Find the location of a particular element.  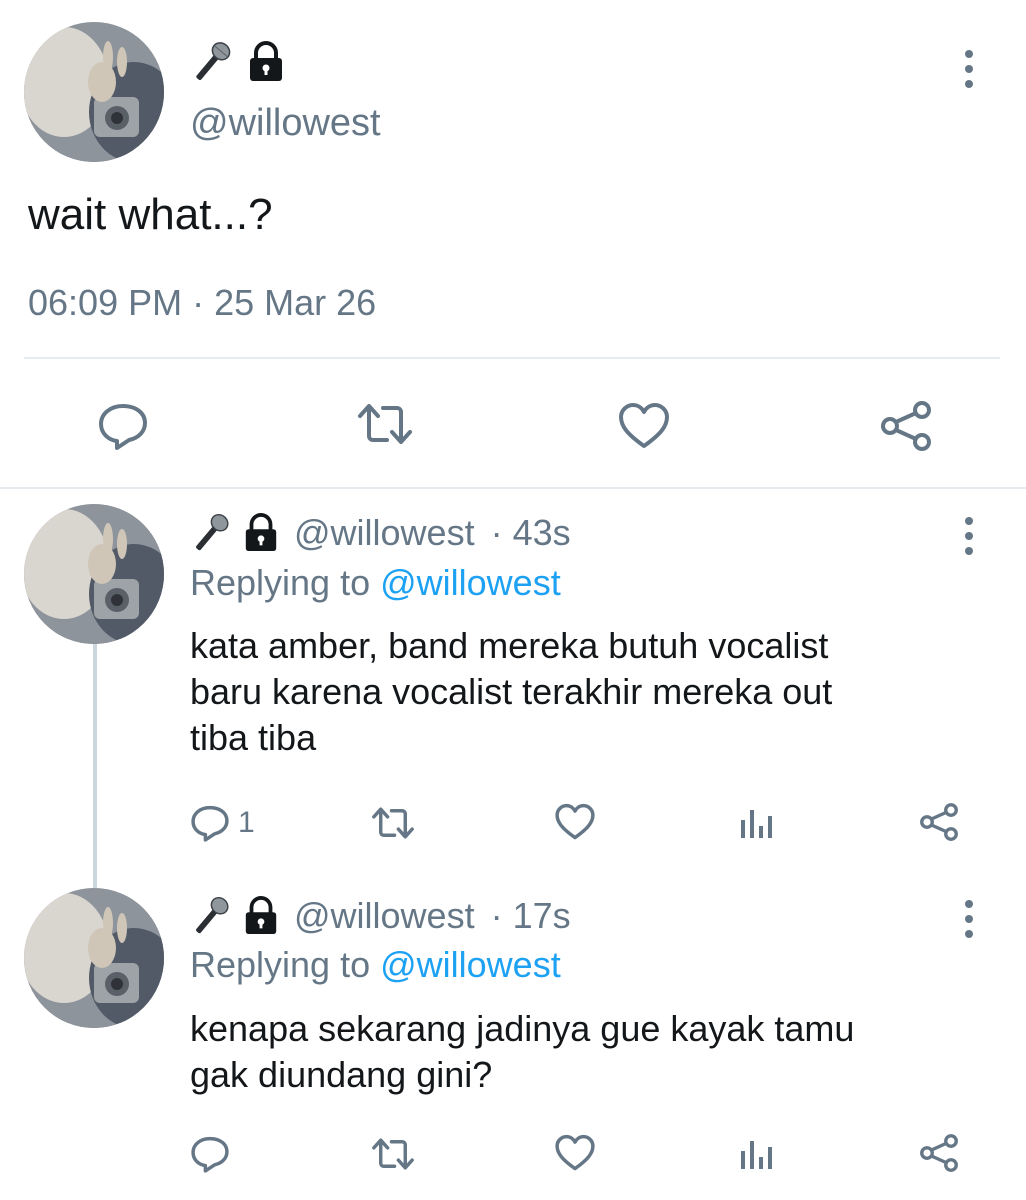

reply-text-line: kenapa sekarang jadinya gue kayak tamu is located at coordinates (522, 1028).